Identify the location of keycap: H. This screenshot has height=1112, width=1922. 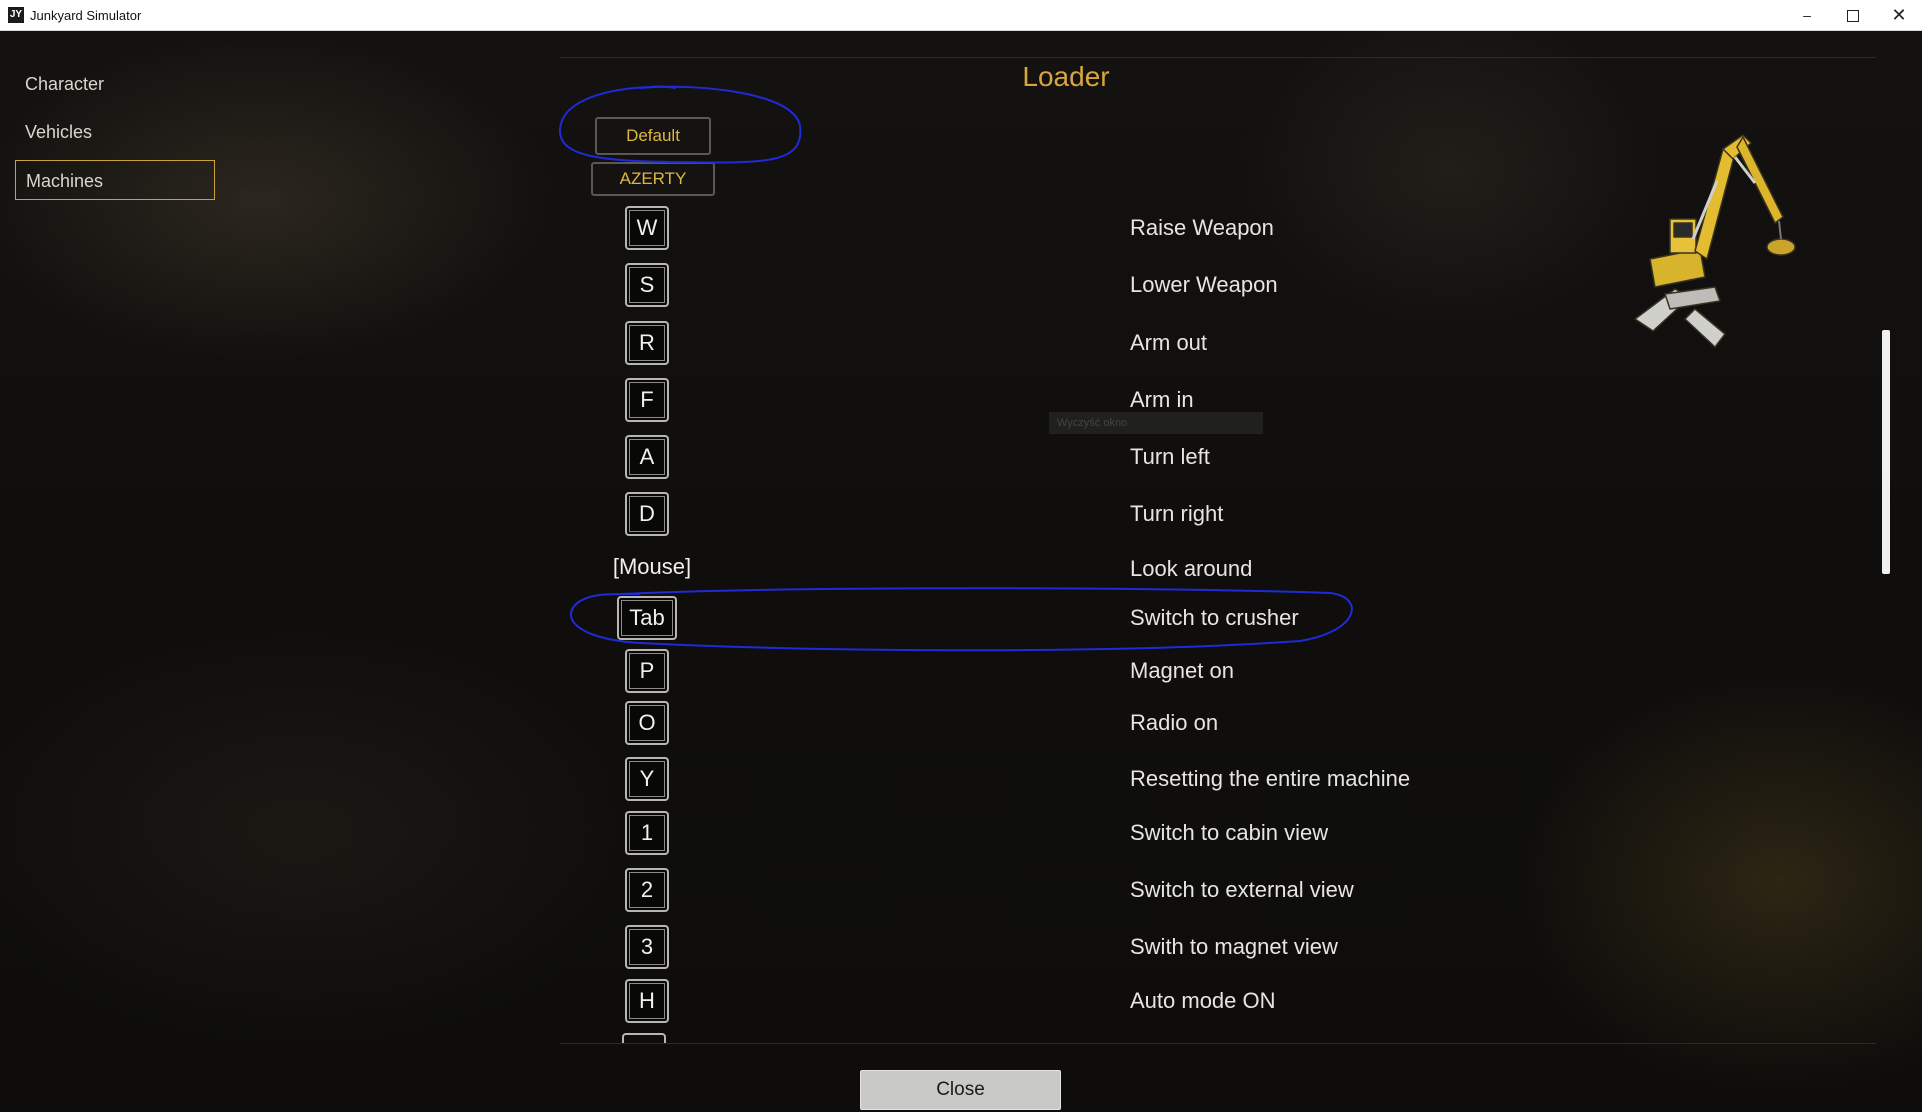
(647, 1001).